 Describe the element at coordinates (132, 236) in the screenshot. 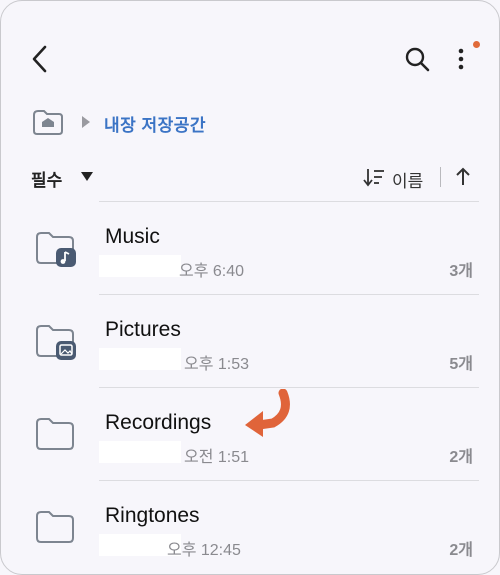

I see `folder-name: Music` at that location.